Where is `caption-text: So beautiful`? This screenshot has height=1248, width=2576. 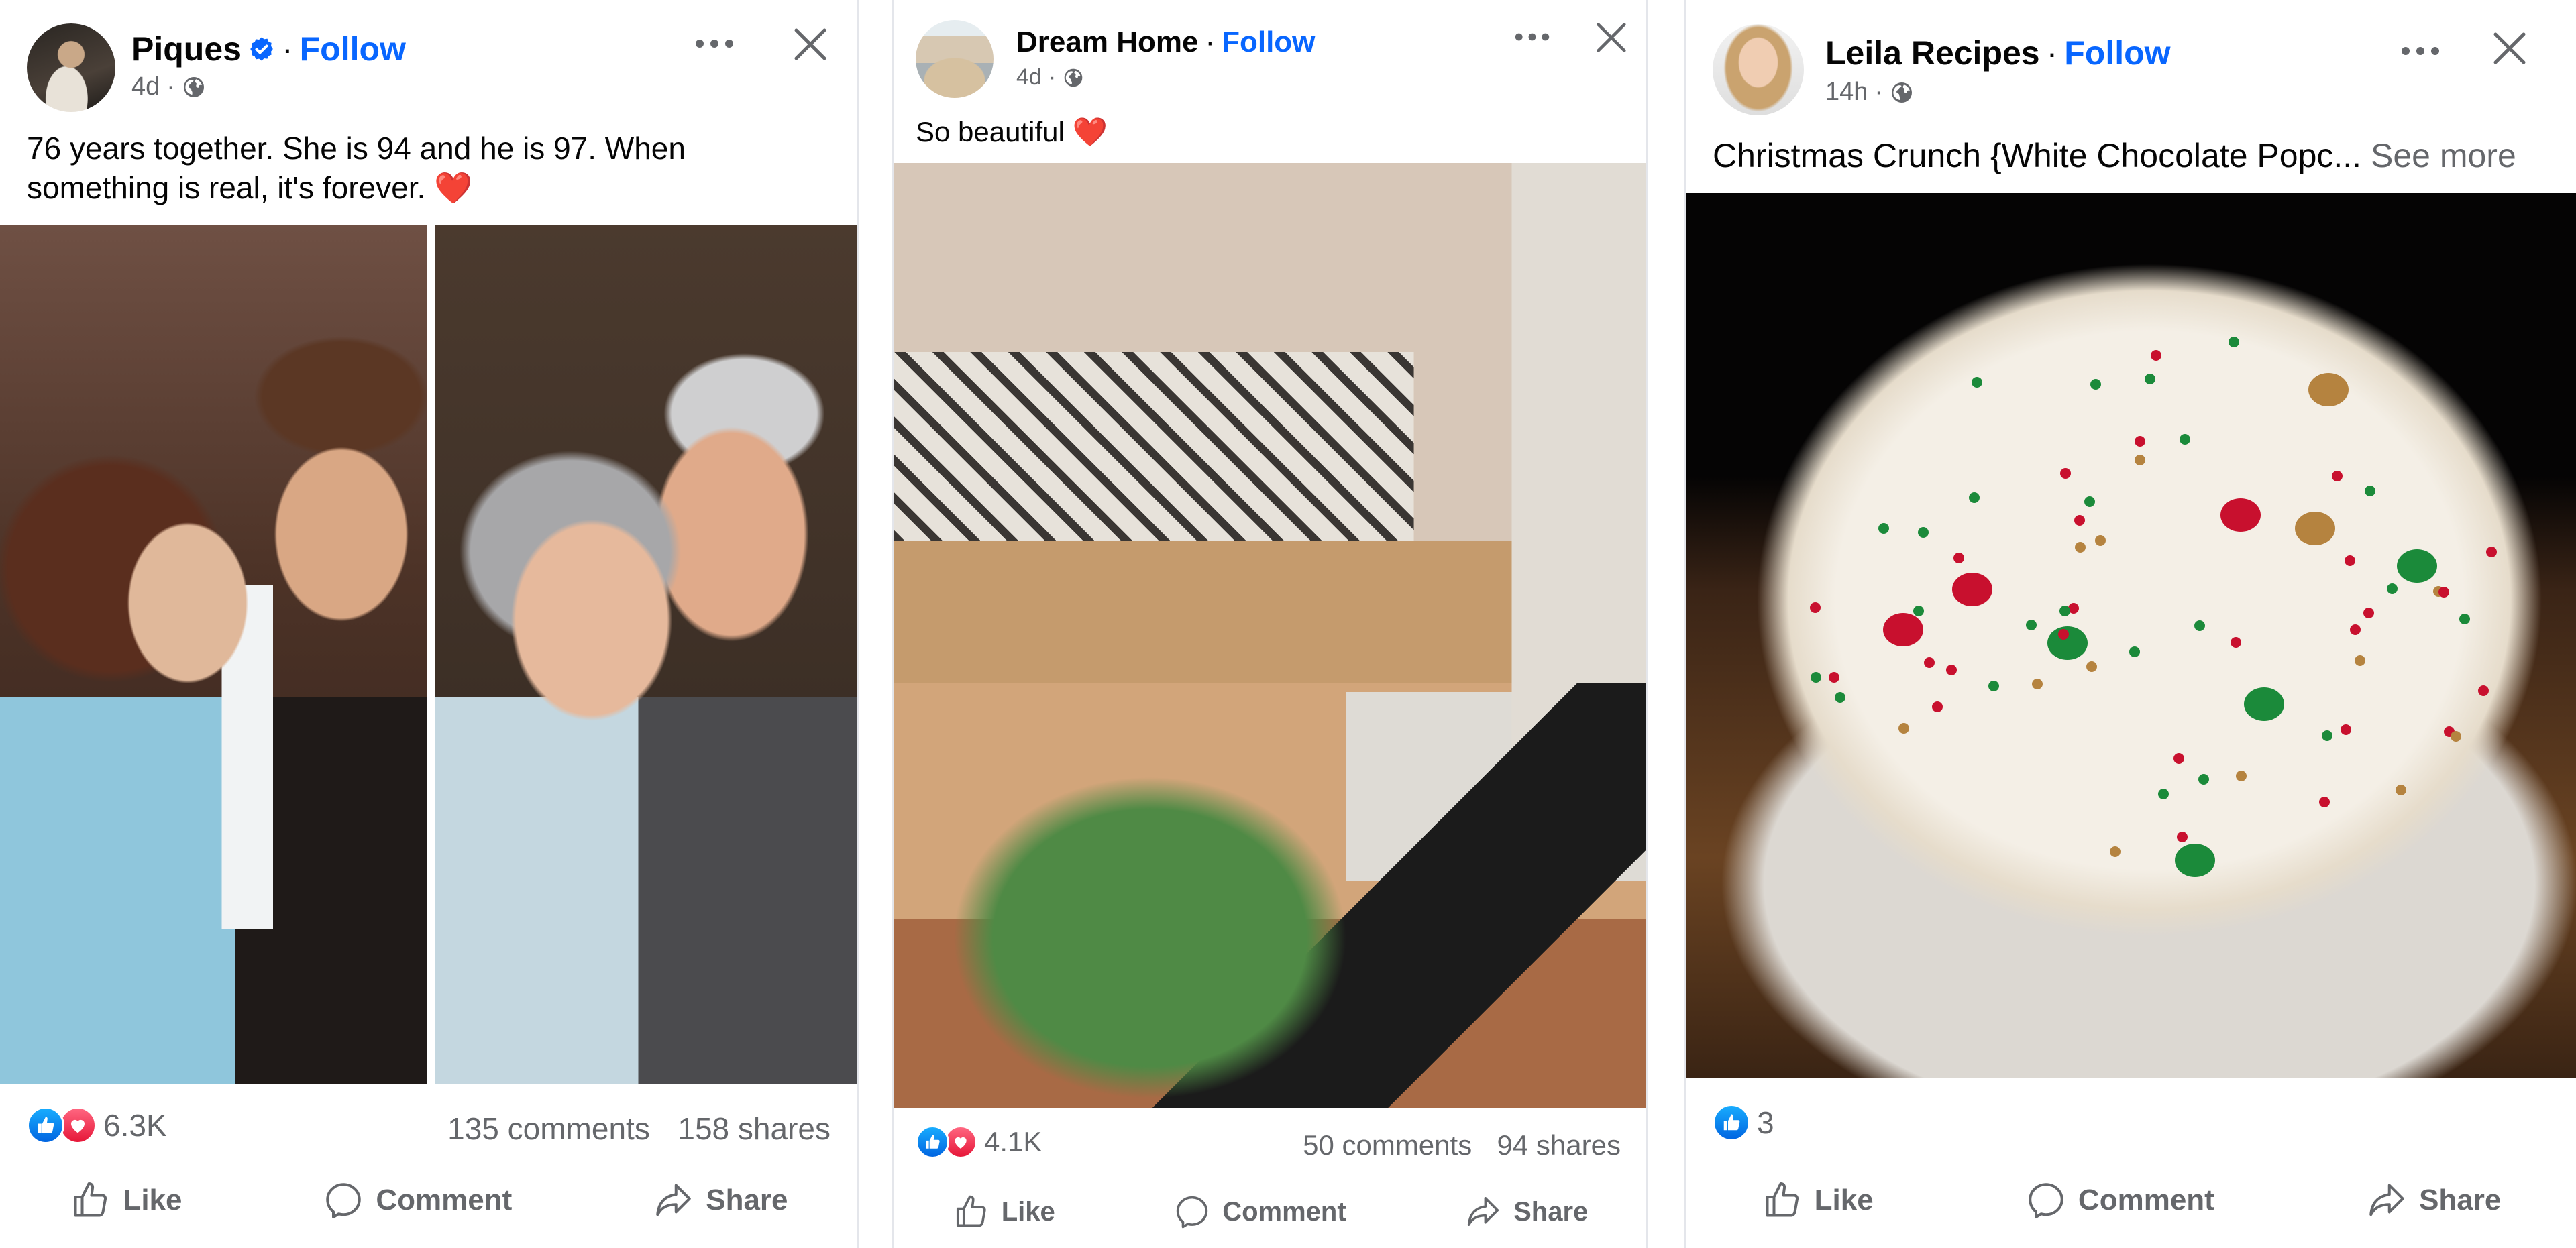
caption-text: So beautiful is located at coordinates (990, 132).